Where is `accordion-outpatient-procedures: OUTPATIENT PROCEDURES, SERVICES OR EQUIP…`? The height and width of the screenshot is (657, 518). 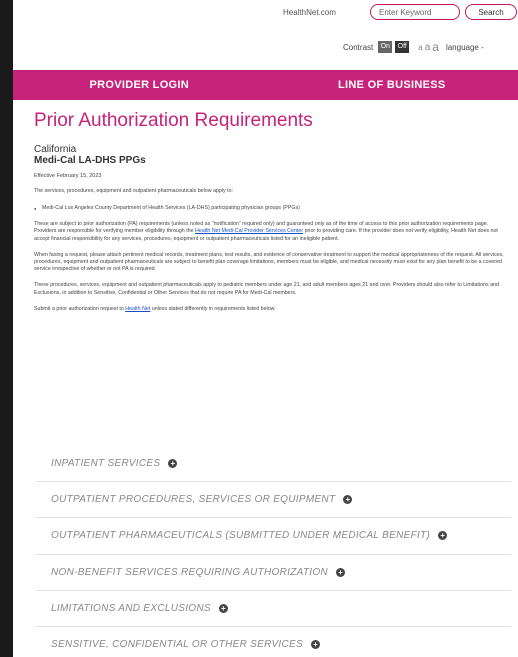 accordion-outpatient-procedures: OUTPATIENT PROCEDURES, SERVICES OR EQUIP… is located at coordinates (273, 500).